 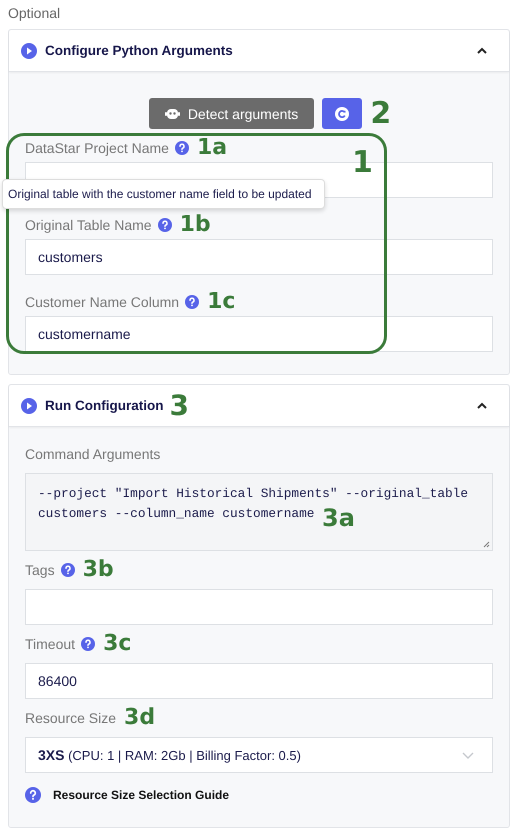 I want to click on tooltip: Original table with the customer name field to be updated, so click(x=163, y=194).